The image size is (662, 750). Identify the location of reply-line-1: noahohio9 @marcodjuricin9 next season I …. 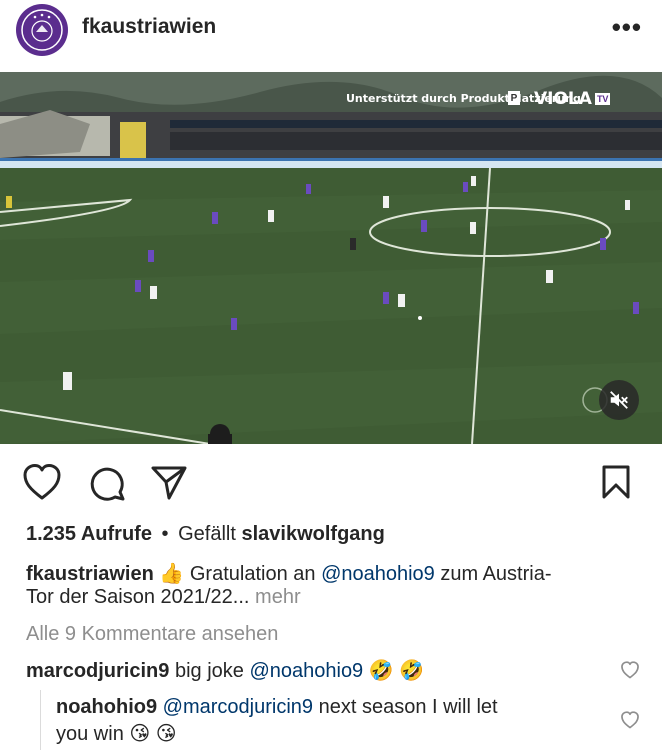
(277, 707).